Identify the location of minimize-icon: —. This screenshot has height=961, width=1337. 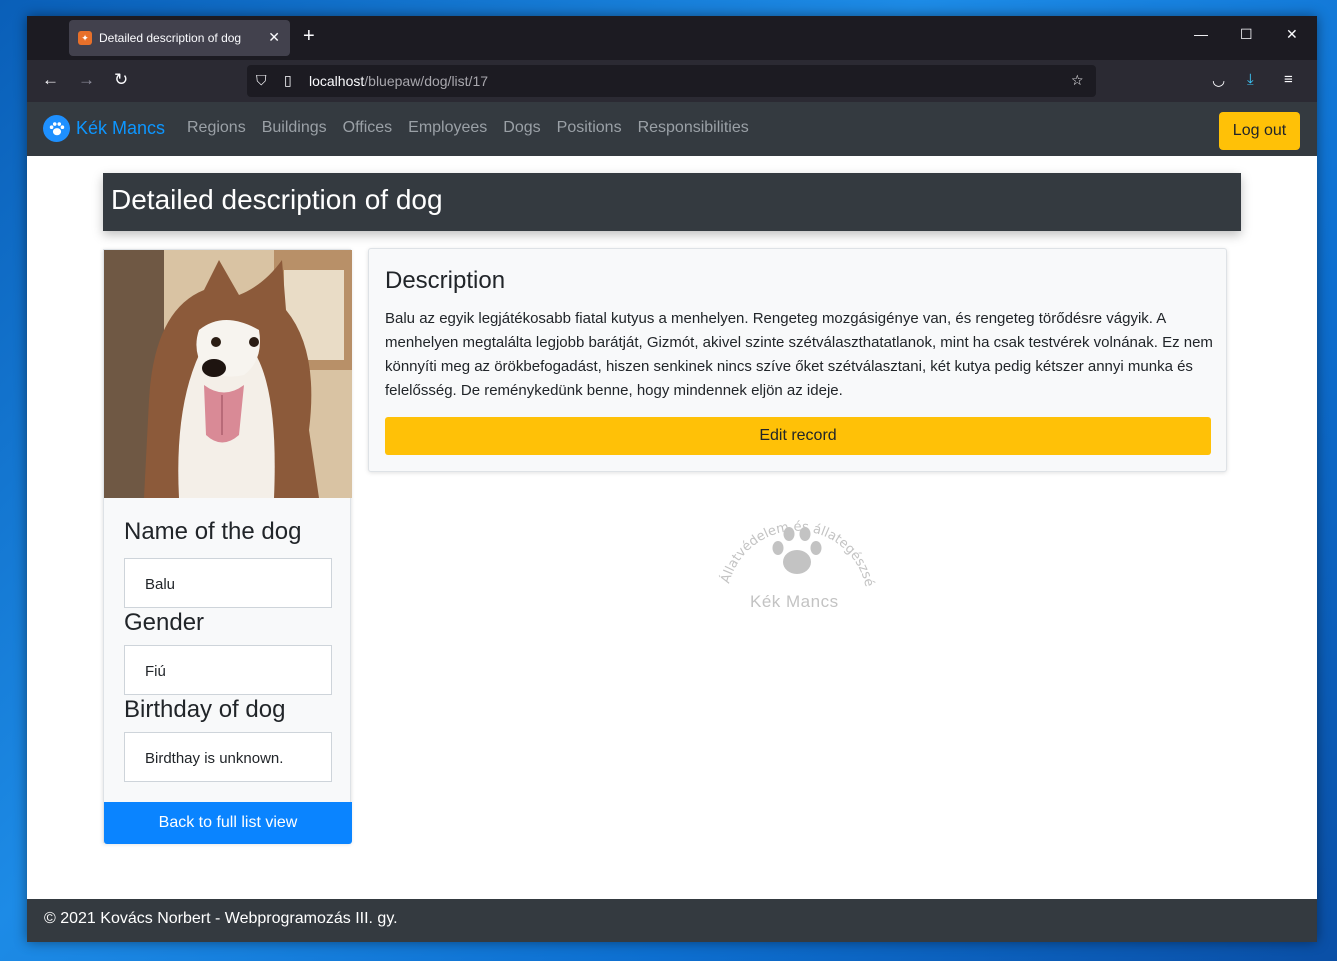
(1201, 34).